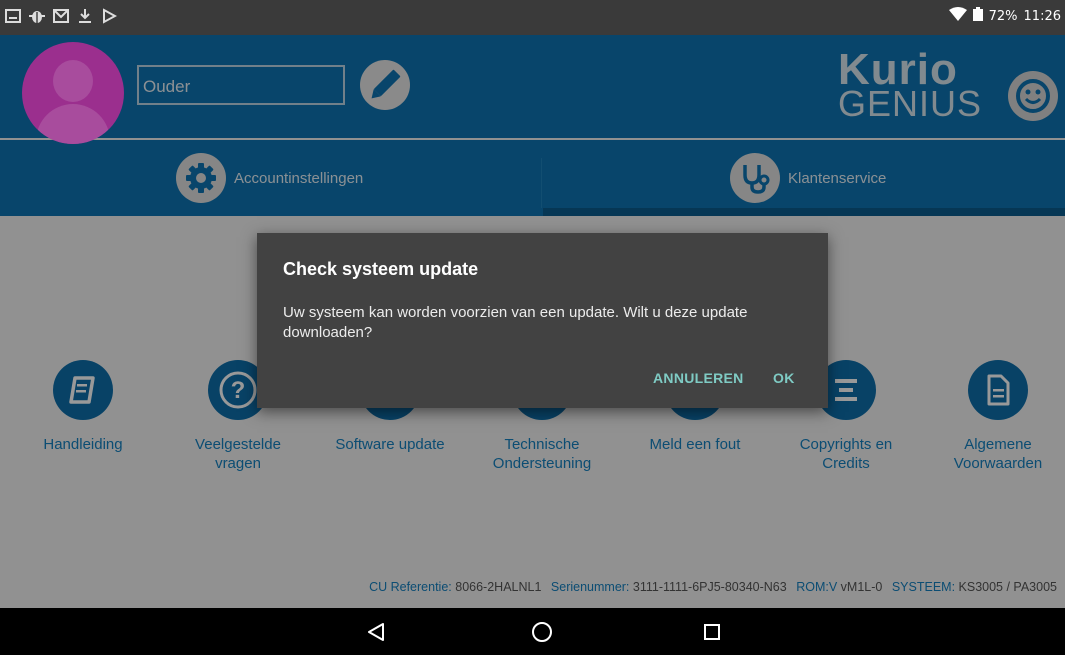 The height and width of the screenshot is (655, 1065). I want to click on home-button, so click(542, 631).